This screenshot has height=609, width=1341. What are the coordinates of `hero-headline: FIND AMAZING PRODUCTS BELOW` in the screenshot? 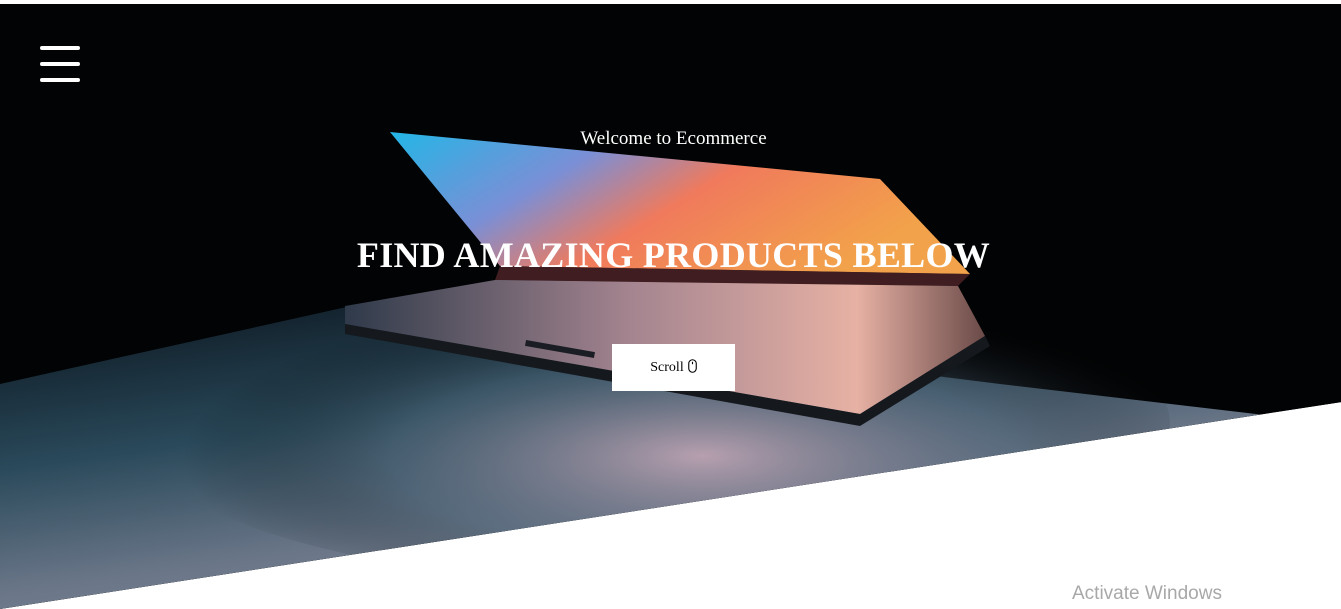 It's located at (673, 255).